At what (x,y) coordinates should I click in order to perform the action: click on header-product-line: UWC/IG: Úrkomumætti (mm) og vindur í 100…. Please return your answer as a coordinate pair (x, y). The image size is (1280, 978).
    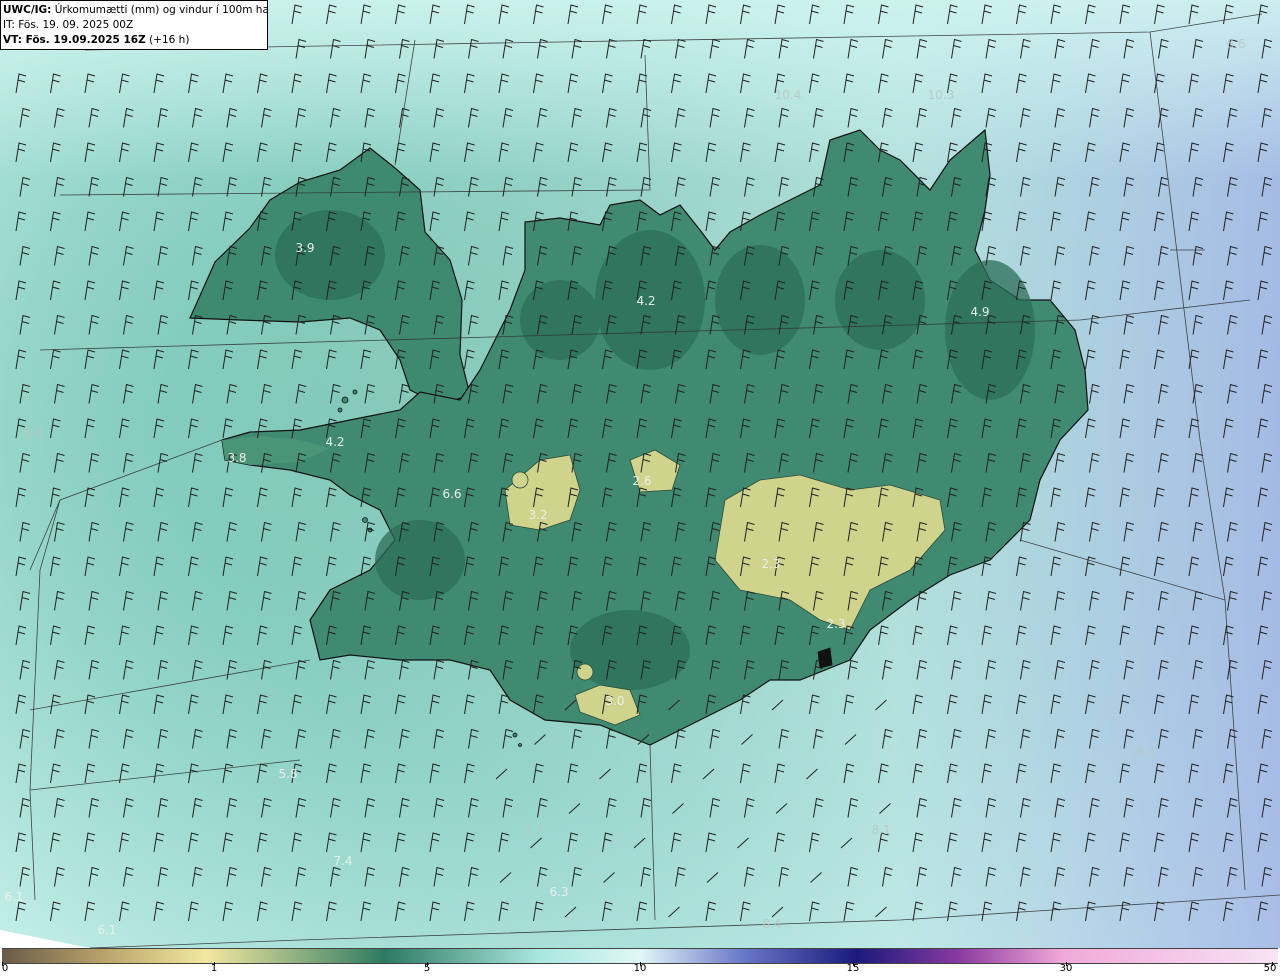
    Looking at the image, I should click on (135, 10).